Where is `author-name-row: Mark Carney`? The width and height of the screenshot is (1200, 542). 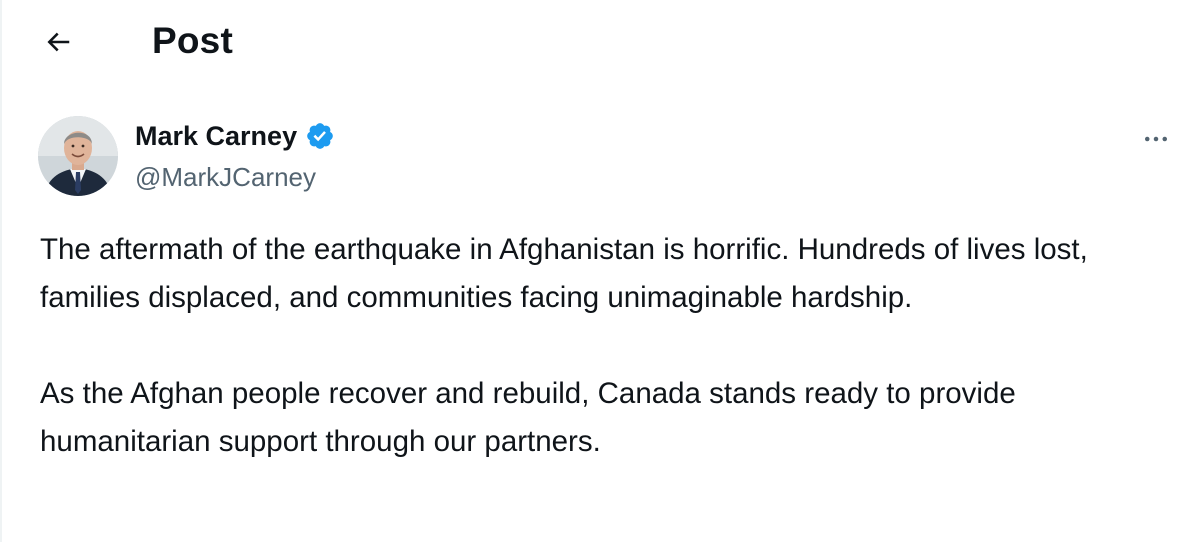
author-name-row: Mark Carney is located at coordinates (235, 136).